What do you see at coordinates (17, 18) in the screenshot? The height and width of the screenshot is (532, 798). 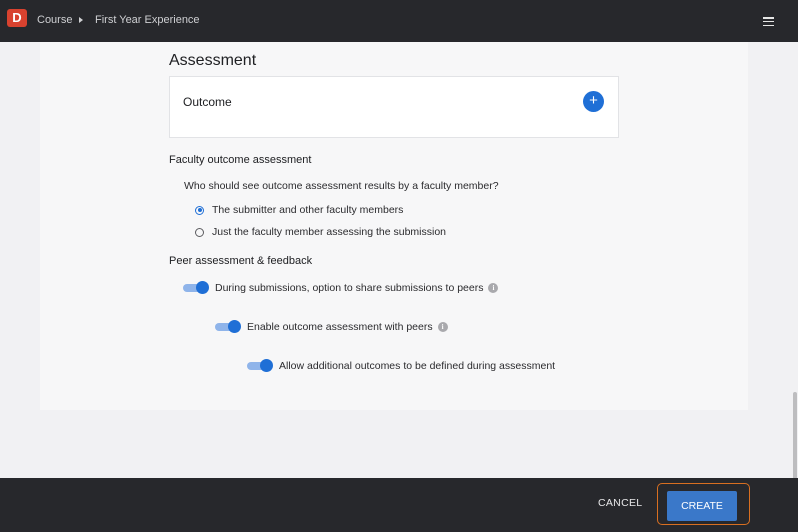 I see `app-logo: D` at bounding box center [17, 18].